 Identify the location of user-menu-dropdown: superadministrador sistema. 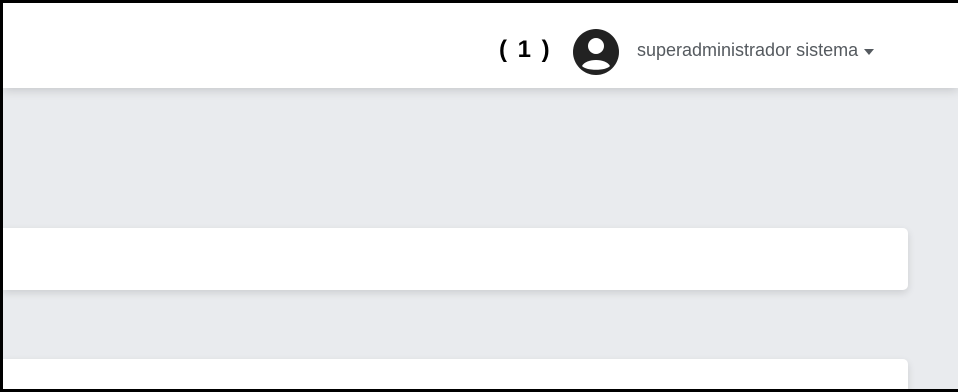
(756, 50).